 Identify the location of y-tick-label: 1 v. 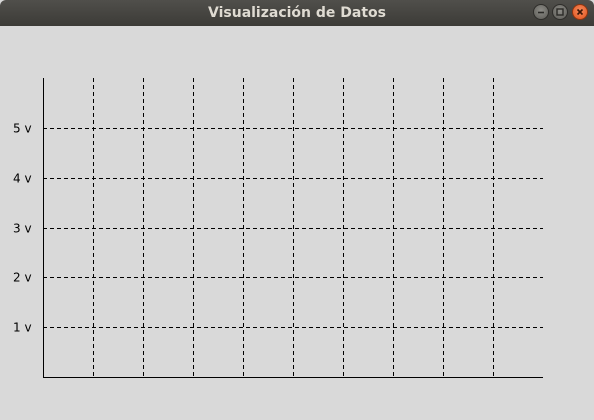
(22, 328).